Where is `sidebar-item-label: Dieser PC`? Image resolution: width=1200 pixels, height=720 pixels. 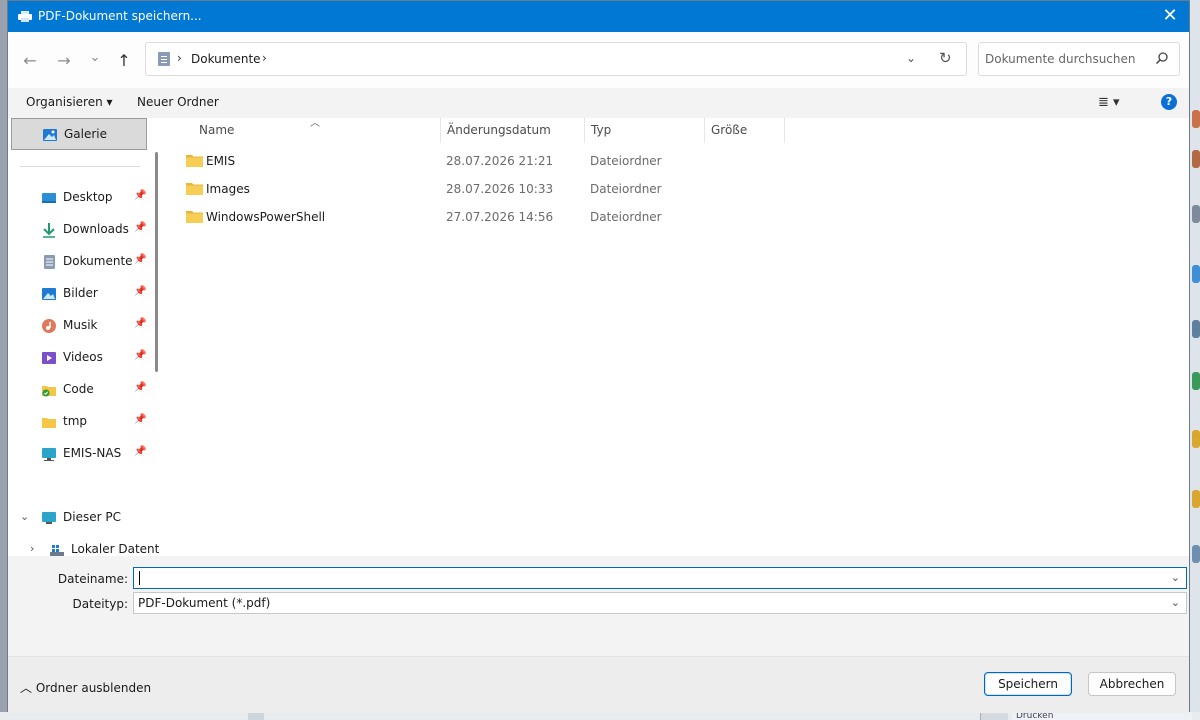 sidebar-item-label: Dieser PC is located at coordinates (92, 517).